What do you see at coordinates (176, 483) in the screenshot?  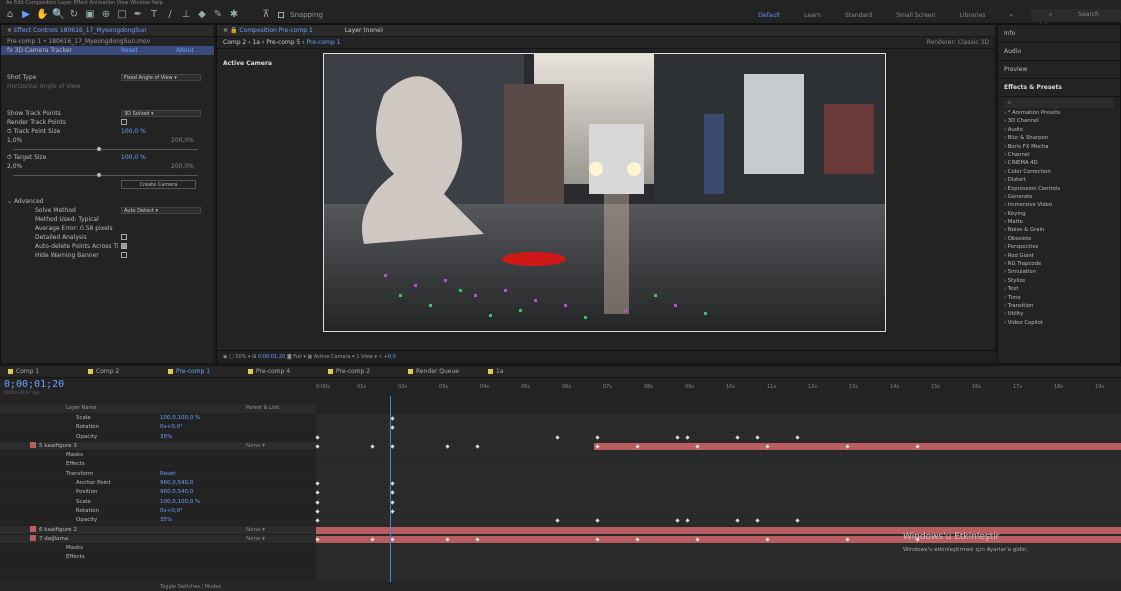 I see `property-value: 960,0,540,0` at bounding box center [176, 483].